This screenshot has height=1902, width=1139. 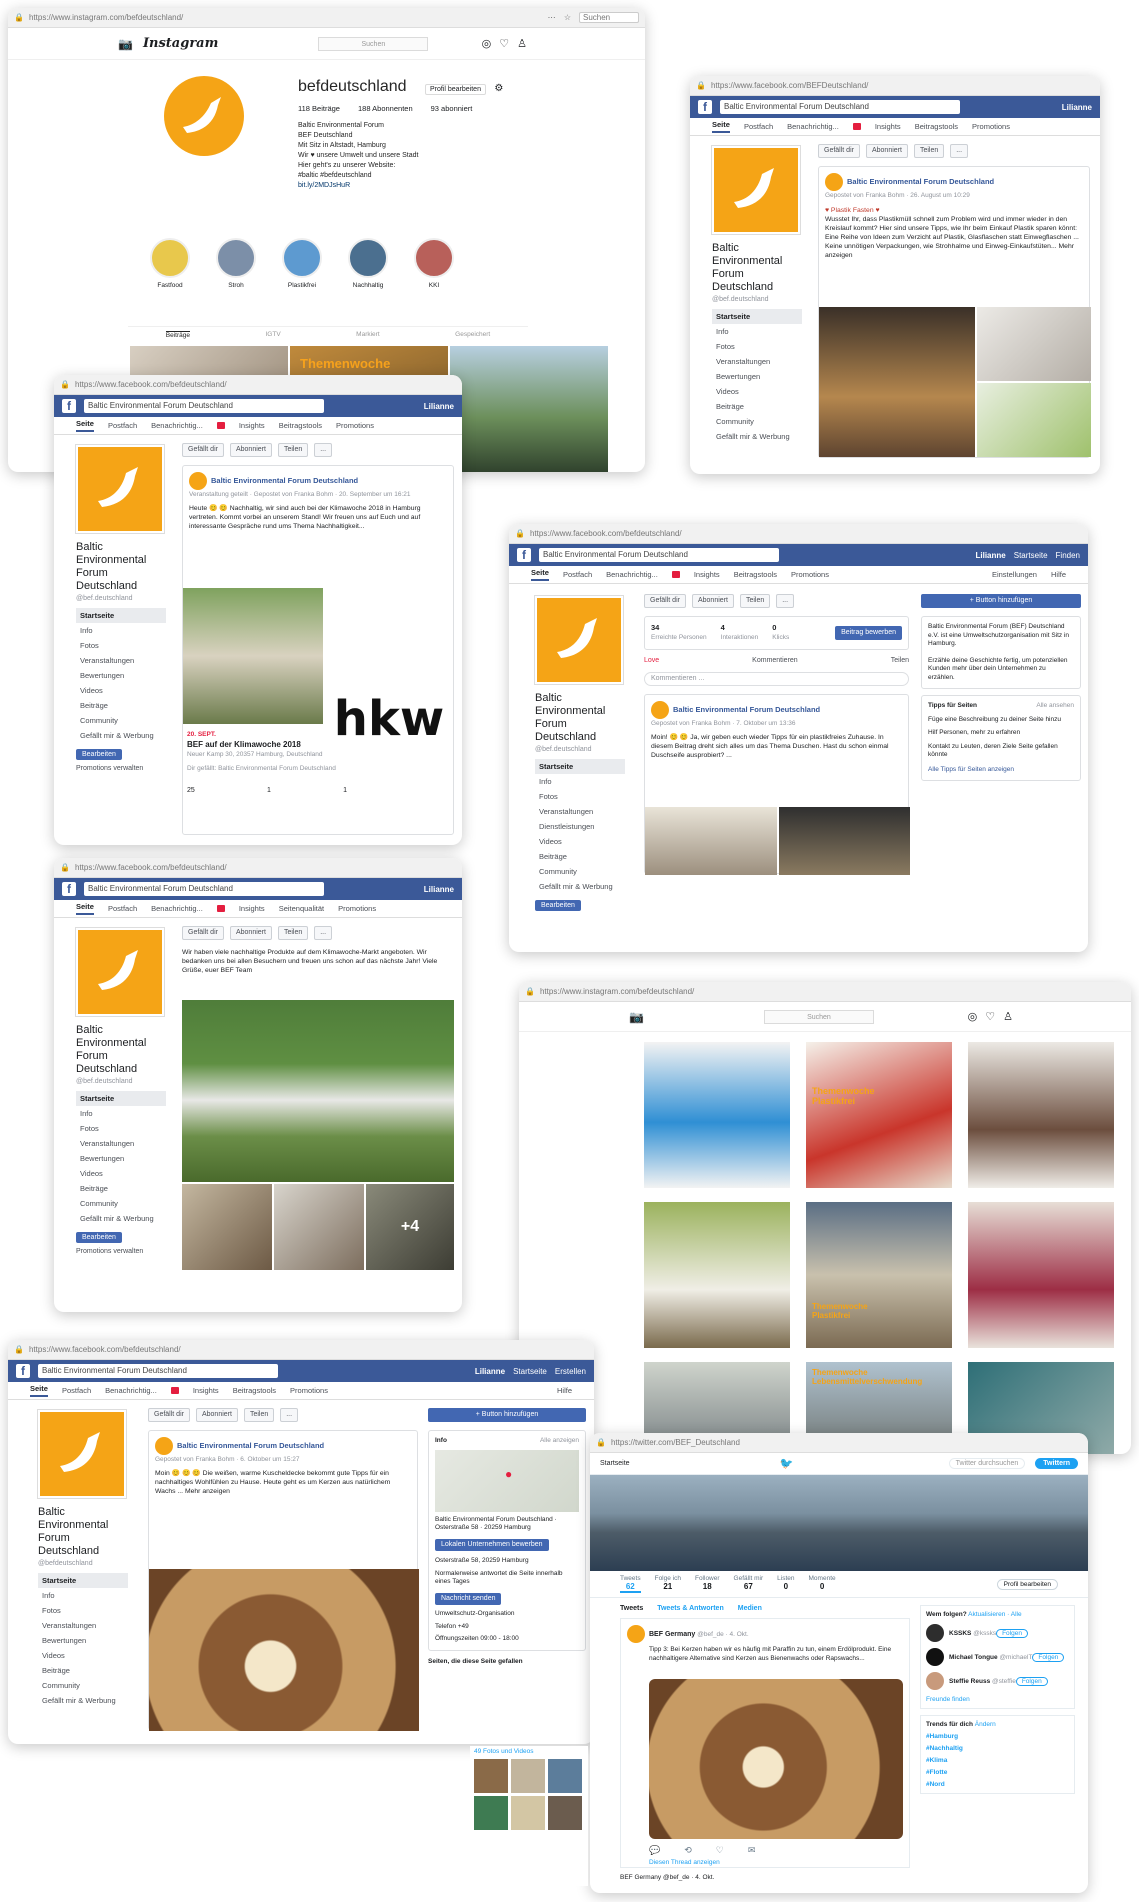 What do you see at coordinates (319, 108) in the screenshot?
I see `stat-posts: 118 Beiträge` at bounding box center [319, 108].